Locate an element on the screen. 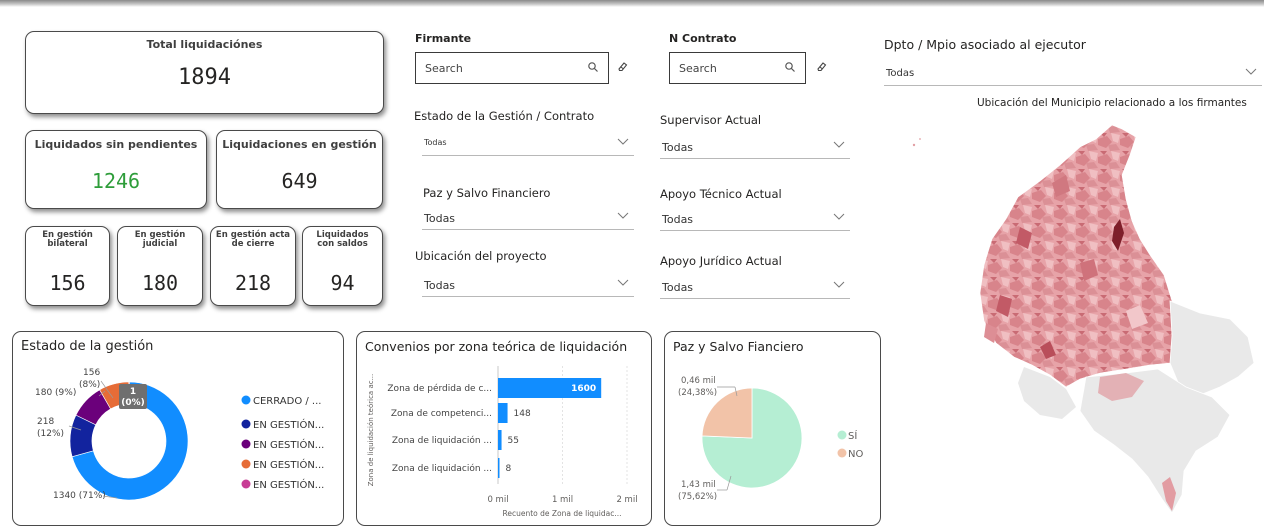 Image resolution: width=1264 pixels, height=529 pixels. kpi-judicial-value: 180 is located at coordinates (160, 283).